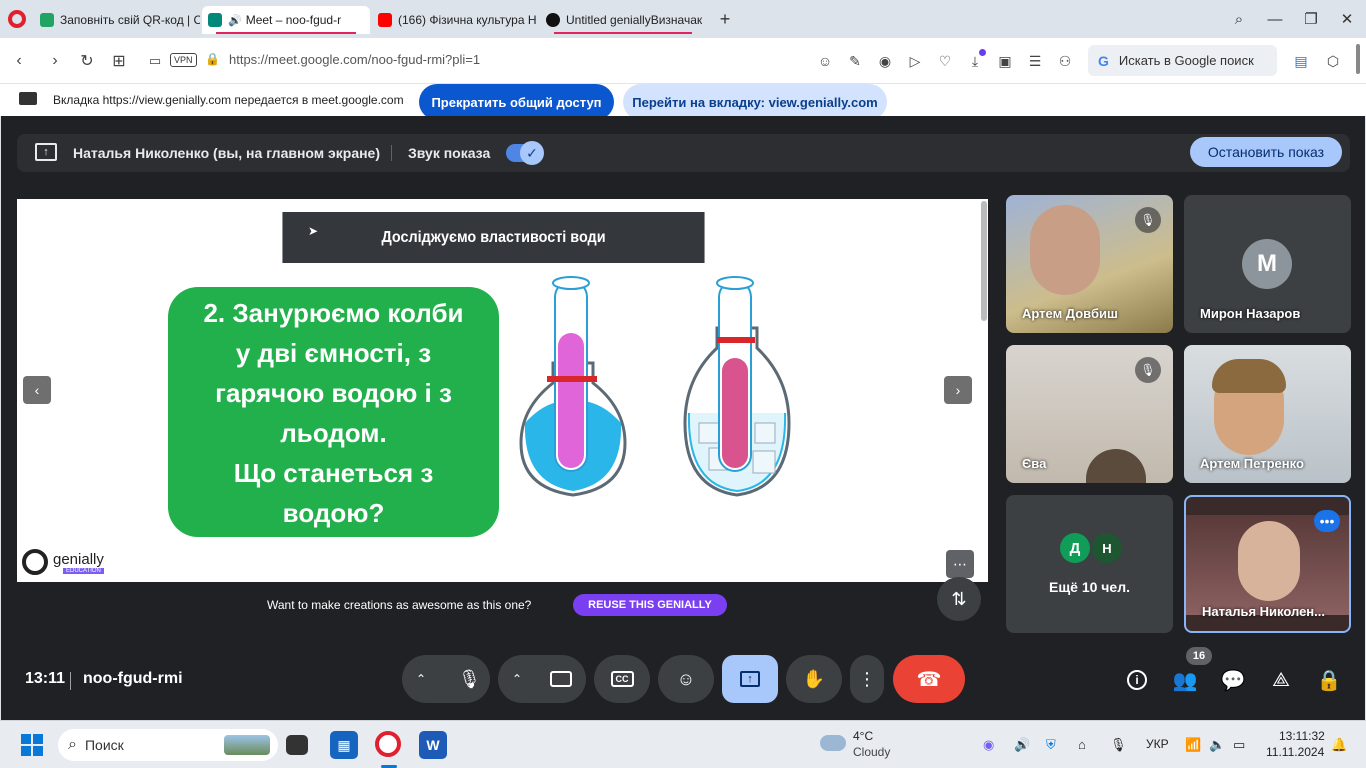 The image size is (1366, 768). I want to click on present-button: ↑, so click(750, 679).